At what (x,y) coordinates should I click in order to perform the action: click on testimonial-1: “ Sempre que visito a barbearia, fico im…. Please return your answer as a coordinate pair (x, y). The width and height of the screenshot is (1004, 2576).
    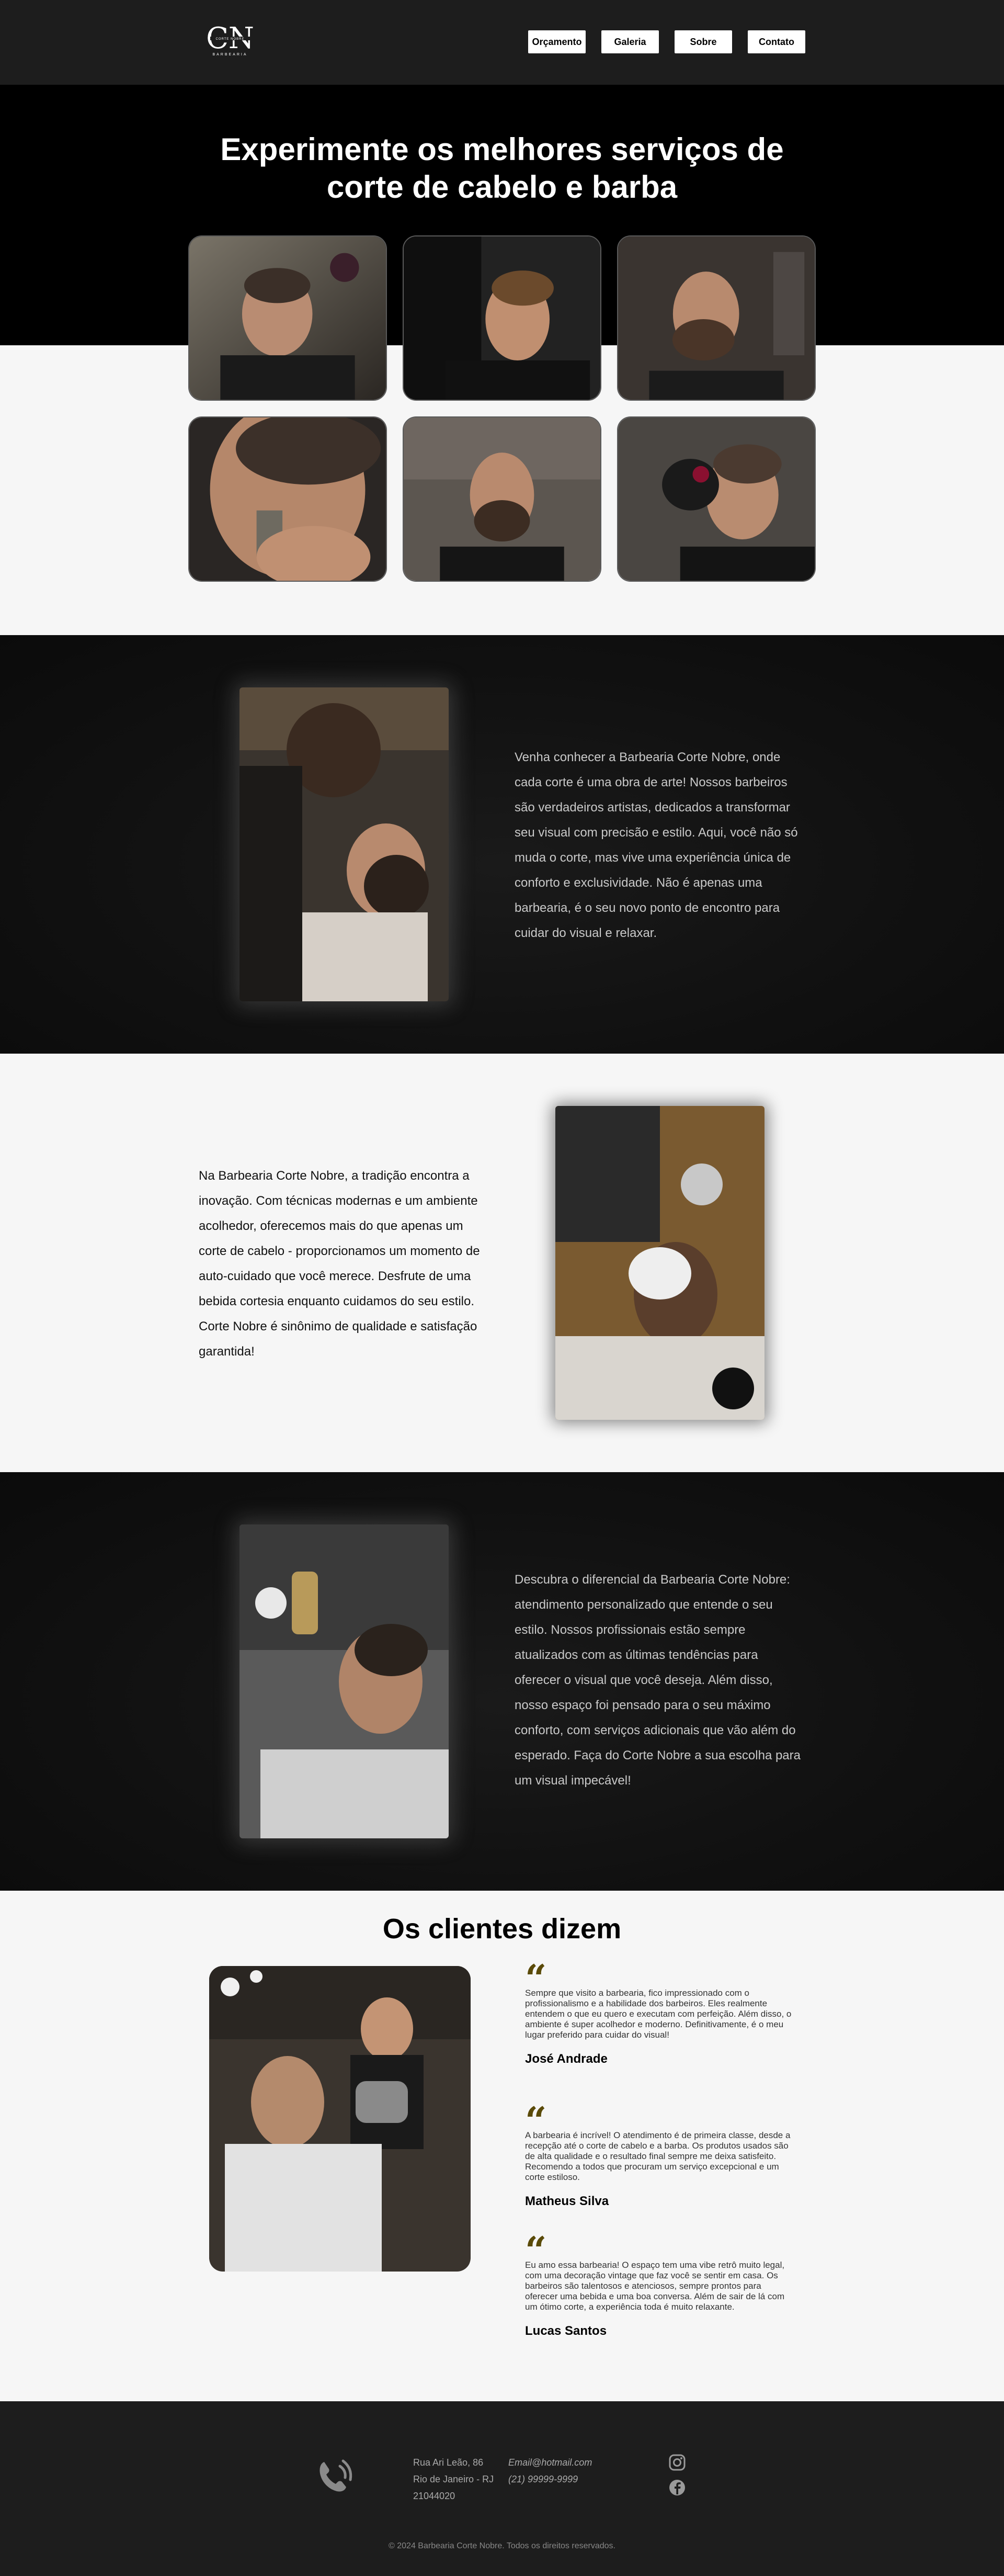
    Looking at the image, I should click on (658, 2011).